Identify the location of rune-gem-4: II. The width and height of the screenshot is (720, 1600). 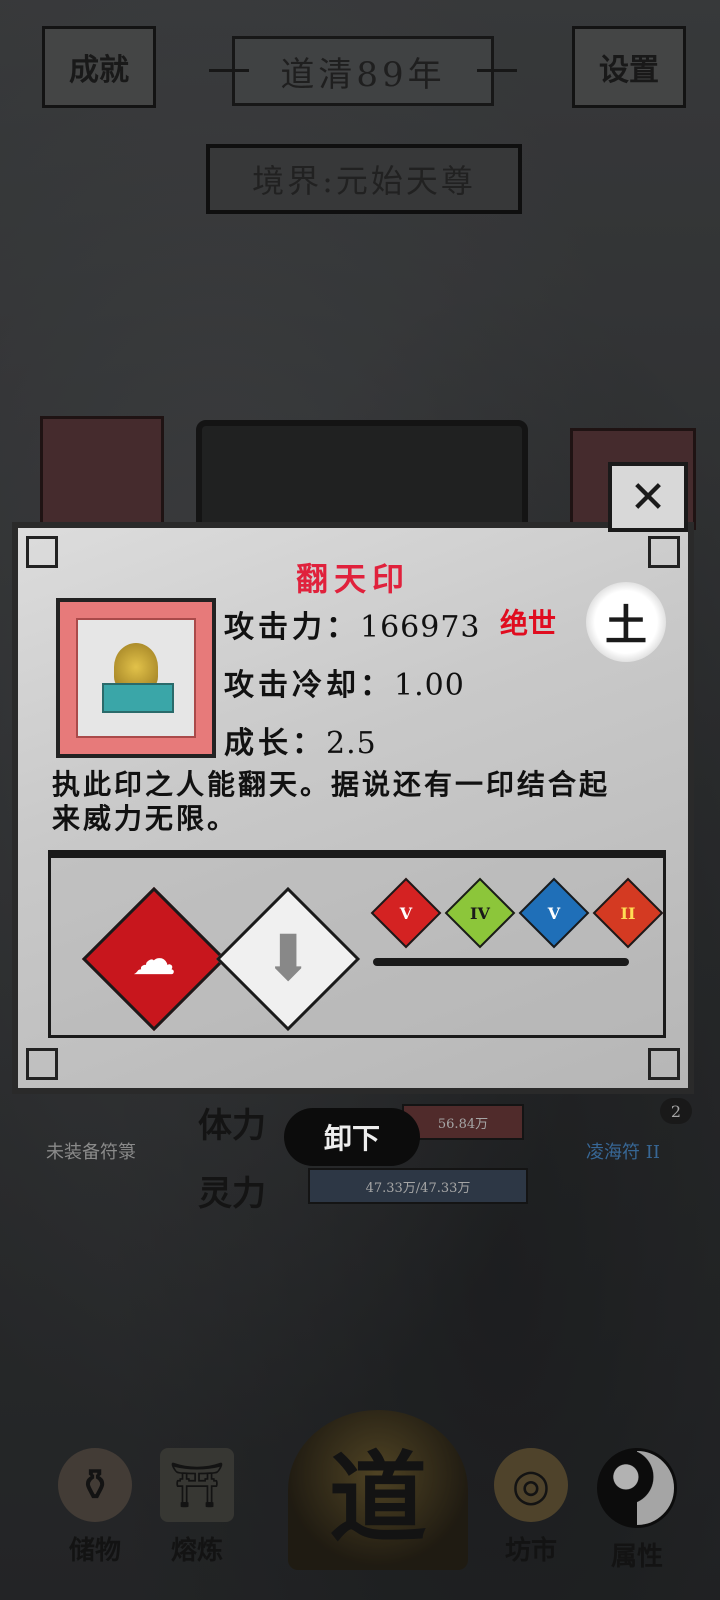
(628, 913).